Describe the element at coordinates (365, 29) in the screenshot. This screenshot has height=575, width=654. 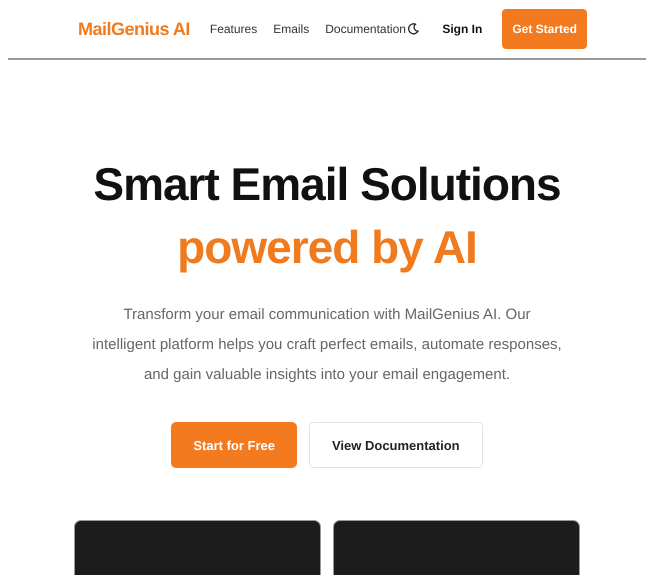
I see `nav-link: Documentation` at that location.